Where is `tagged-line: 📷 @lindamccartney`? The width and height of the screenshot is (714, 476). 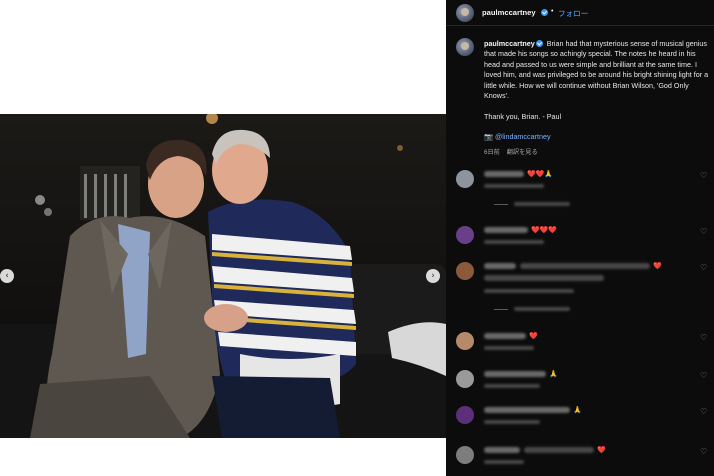 tagged-line: 📷 @lindamccartney is located at coordinates (517, 136).